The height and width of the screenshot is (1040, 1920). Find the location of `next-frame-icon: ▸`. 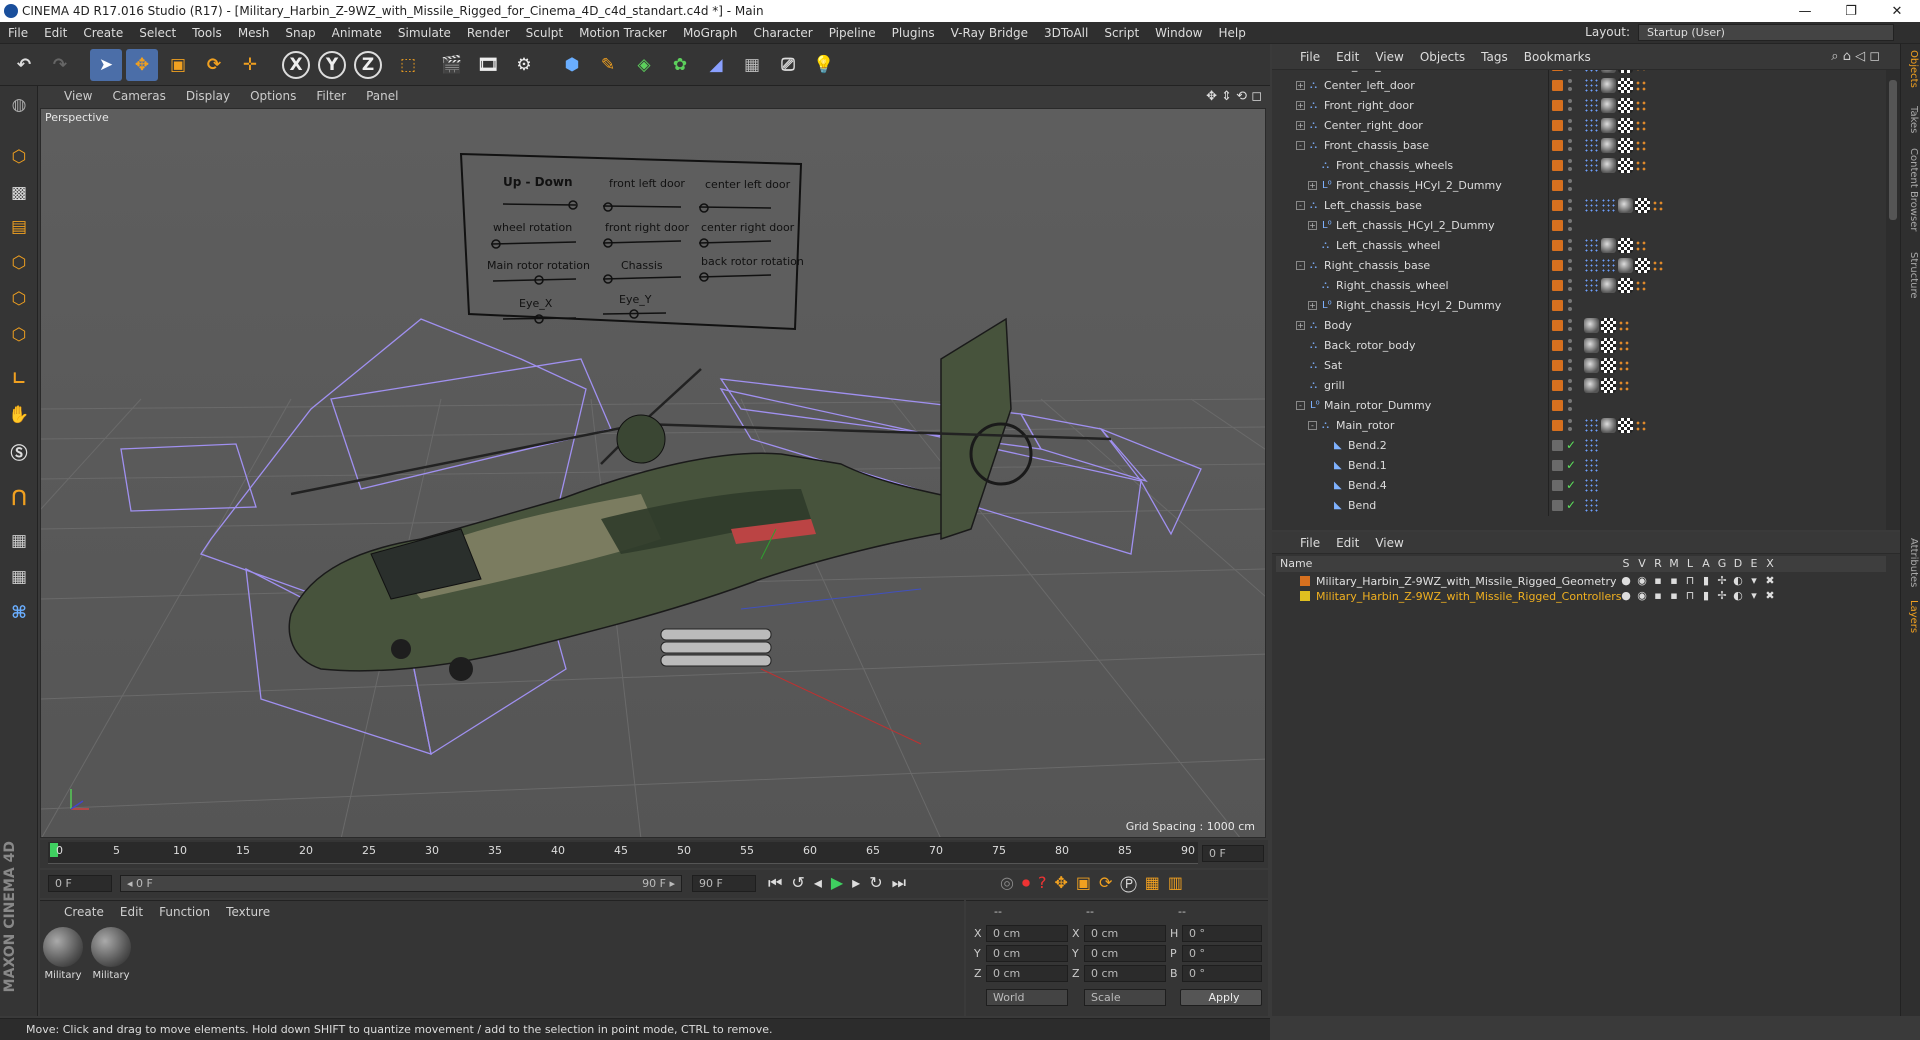

next-frame-icon: ▸ is located at coordinates (860, 882).